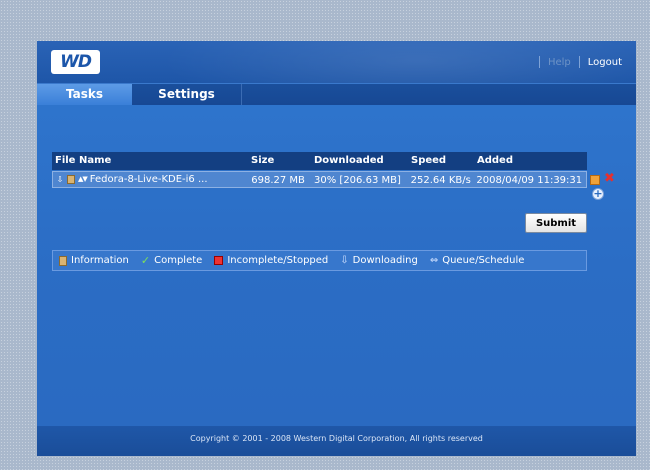 The width and height of the screenshot is (650, 470). What do you see at coordinates (440, 180) in the screenshot?
I see `cell-speed: 252.64 KB/s` at bounding box center [440, 180].